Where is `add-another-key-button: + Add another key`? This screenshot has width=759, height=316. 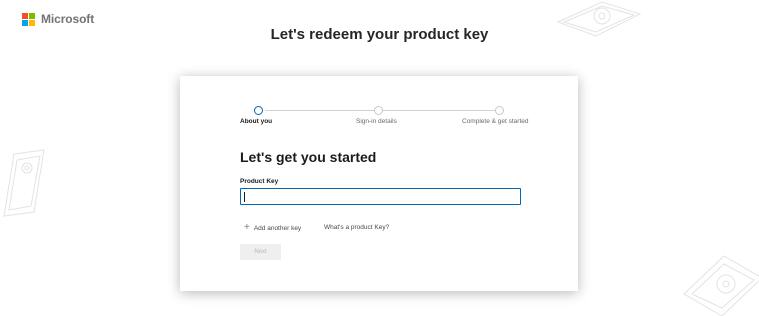
add-another-key-button: + Add another key is located at coordinates (272, 228).